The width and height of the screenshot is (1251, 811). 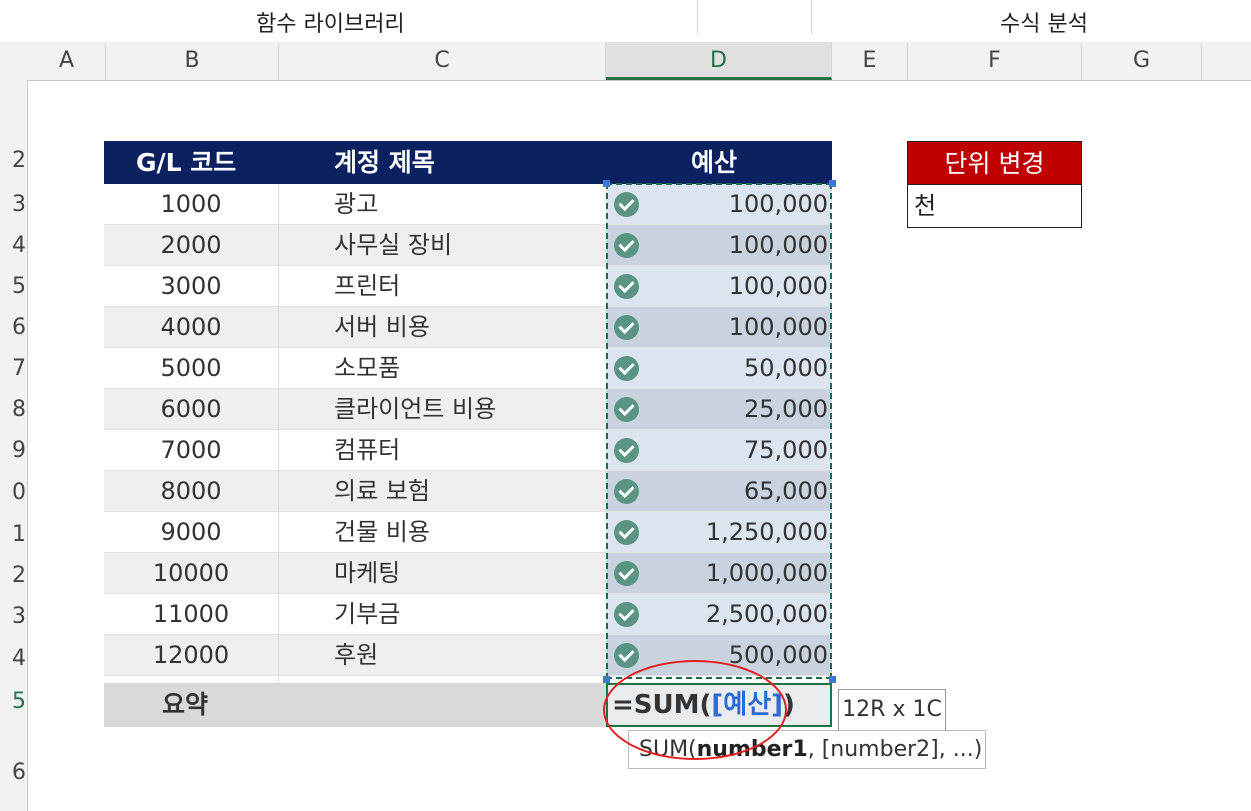 I want to click on row-header-bar: 2 3 4 5 6 7 8 9 0 1 2 3 4 5 6, so click(x=14, y=445).